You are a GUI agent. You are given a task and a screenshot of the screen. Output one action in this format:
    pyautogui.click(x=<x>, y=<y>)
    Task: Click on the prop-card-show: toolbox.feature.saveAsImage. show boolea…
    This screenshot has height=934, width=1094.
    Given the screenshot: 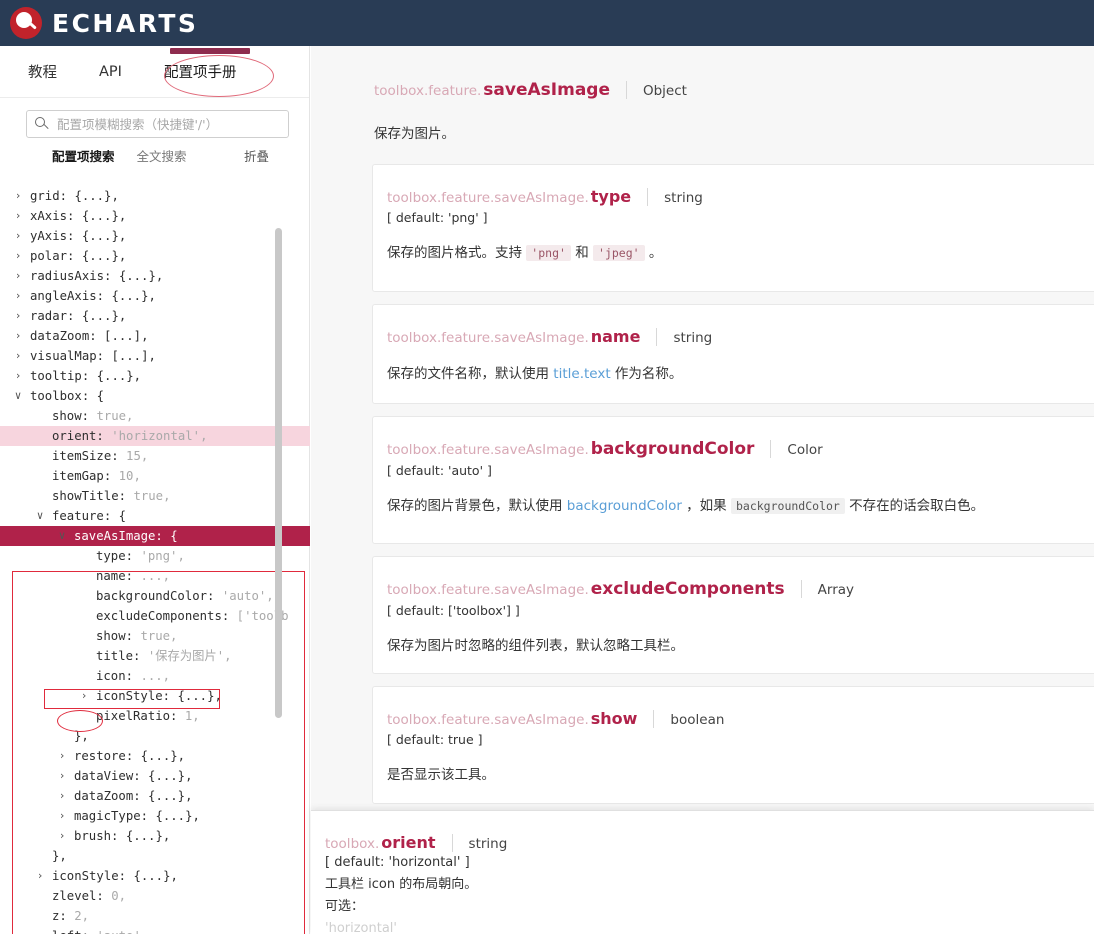 What is the action you would take?
    pyautogui.click(x=733, y=745)
    